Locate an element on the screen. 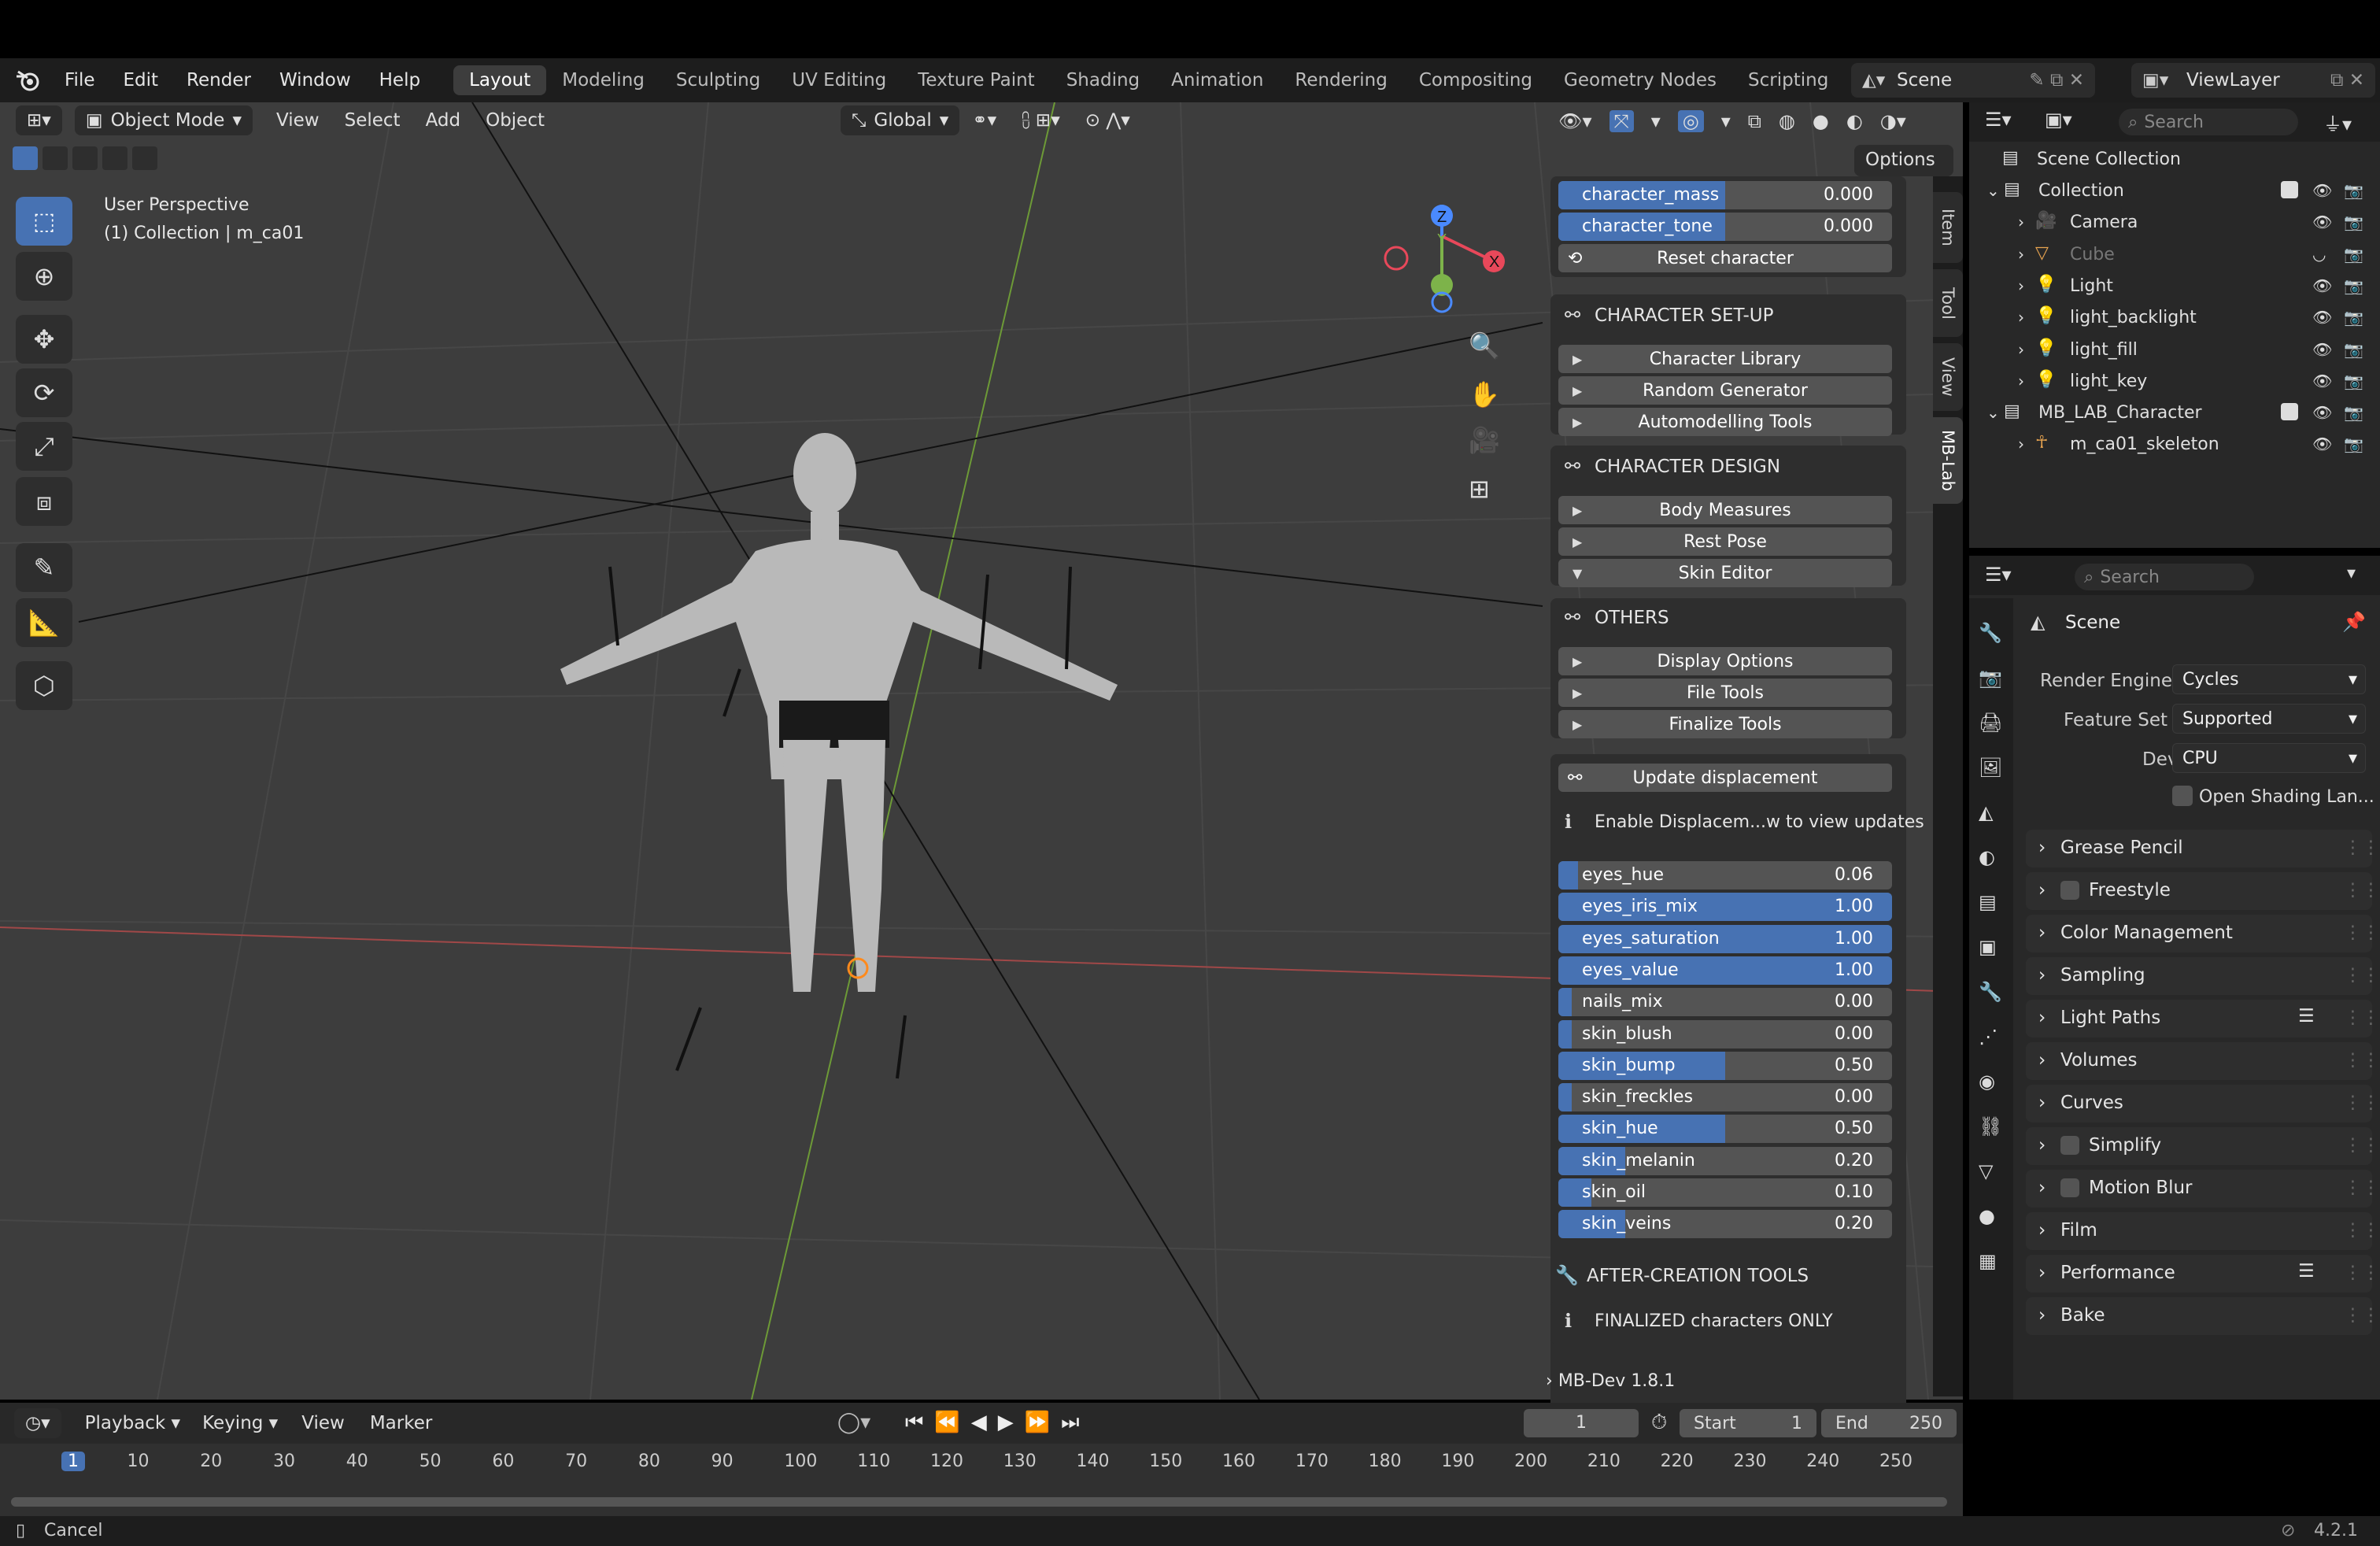 The width and height of the screenshot is (2380, 1546). setup-item-random-generator: ▶ Random Generator is located at coordinates (1725, 390).